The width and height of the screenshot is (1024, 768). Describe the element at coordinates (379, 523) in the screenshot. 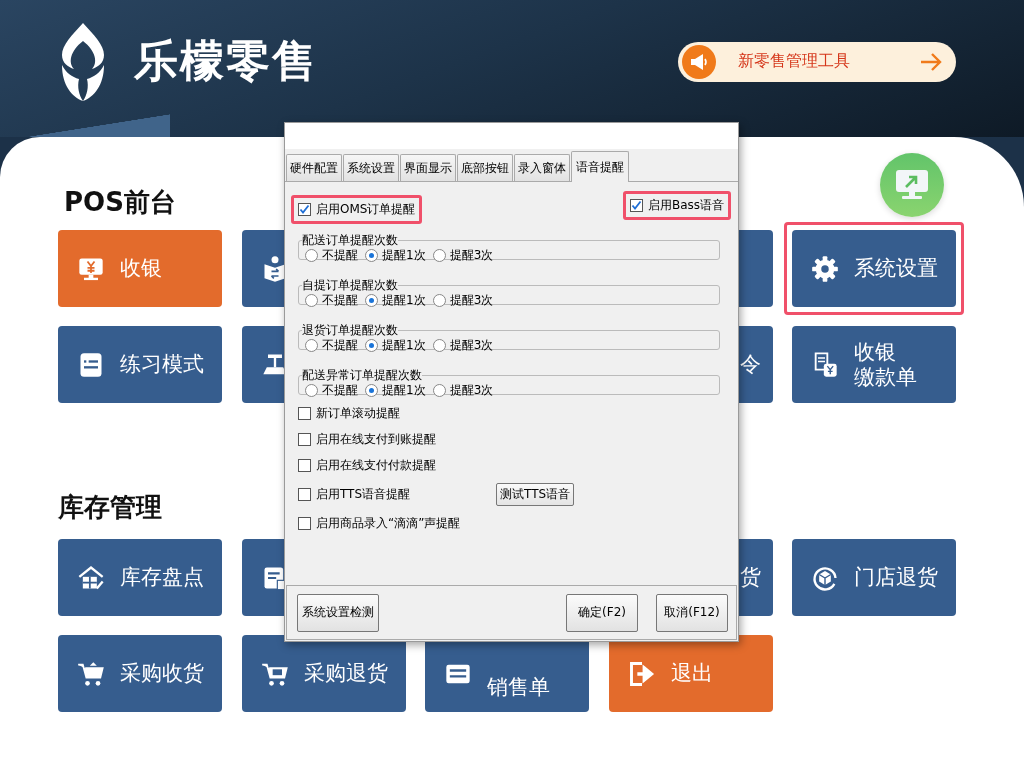

I see `checkbox-option: 启用商品录入“滴滴”声提醒` at that location.